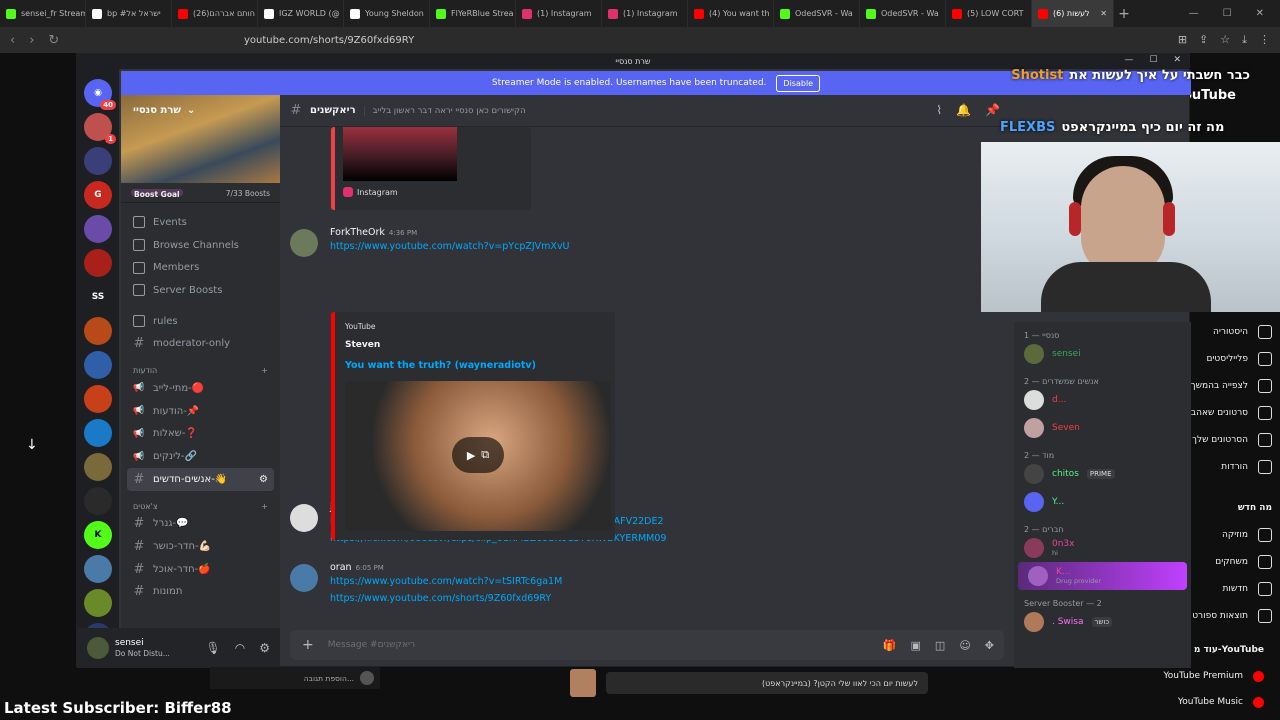 This screenshot has width=1280, height=720. I want to click on channel-item: # תמונות, so click(200, 592).